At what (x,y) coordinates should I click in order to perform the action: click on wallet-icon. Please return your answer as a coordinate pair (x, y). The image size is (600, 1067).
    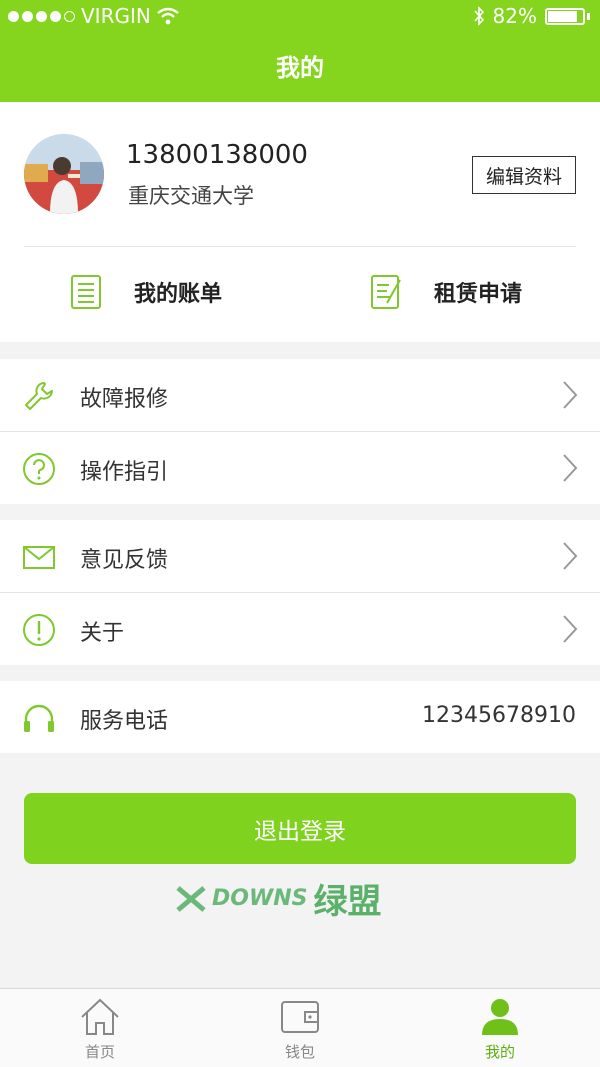
    Looking at the image, I should click on (300, 1017).